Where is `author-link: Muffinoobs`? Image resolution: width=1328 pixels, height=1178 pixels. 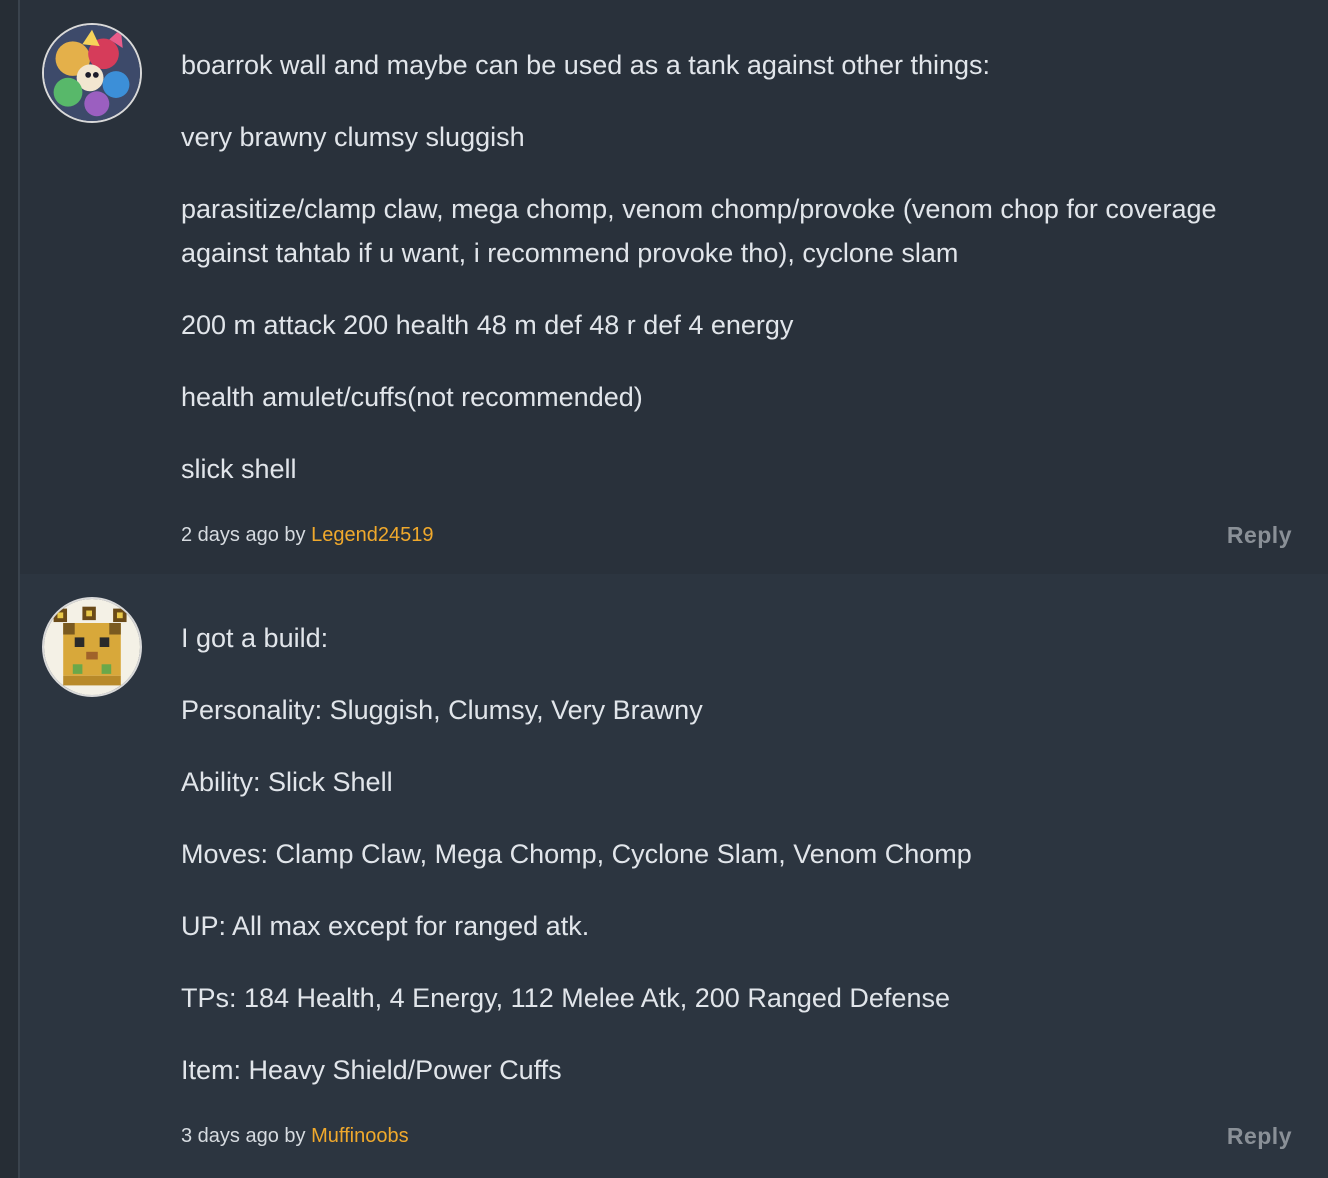
author-link: Muffinoobs is located at coordinates (359, 1136).